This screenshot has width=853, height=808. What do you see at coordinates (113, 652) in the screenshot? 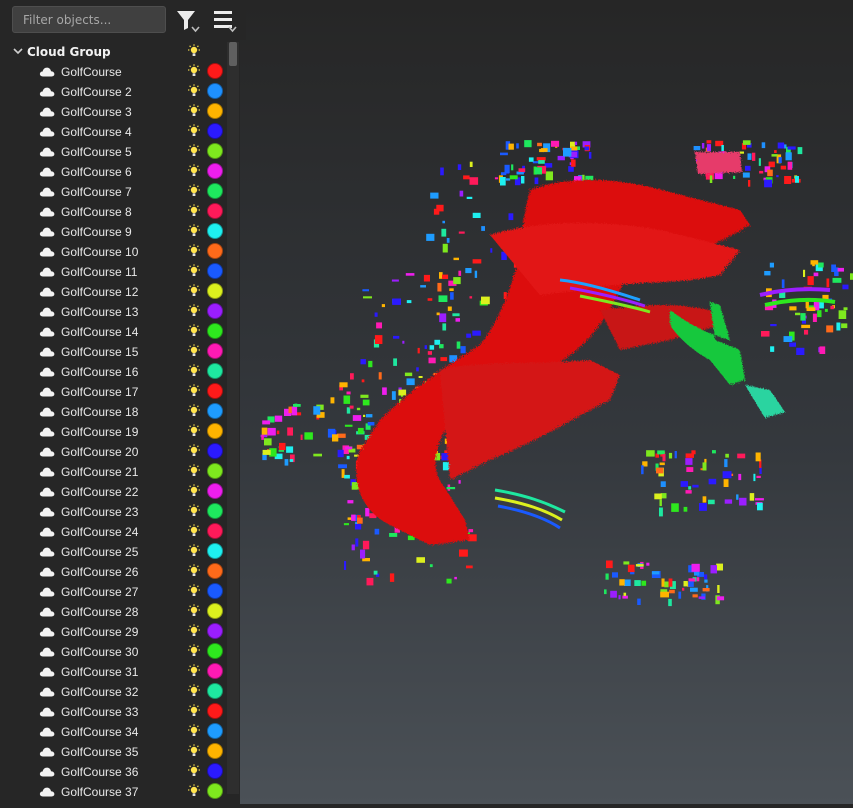
I see `tree-item: GolfCourse 30` at bounding box center [113, 652].